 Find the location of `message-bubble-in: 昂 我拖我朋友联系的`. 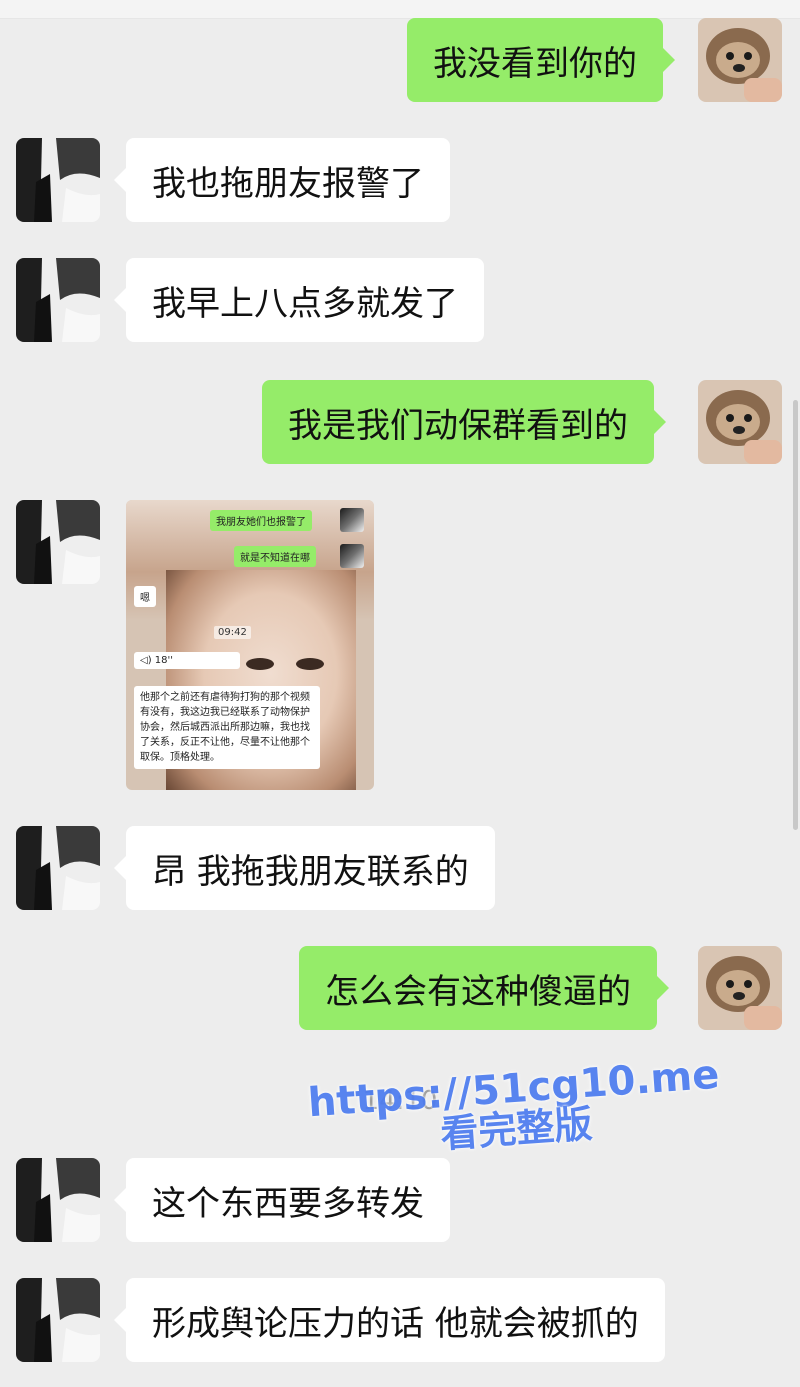

message-bubble-in: 昂 我拖我朋友联系的 is located at coordinates (304, 868).